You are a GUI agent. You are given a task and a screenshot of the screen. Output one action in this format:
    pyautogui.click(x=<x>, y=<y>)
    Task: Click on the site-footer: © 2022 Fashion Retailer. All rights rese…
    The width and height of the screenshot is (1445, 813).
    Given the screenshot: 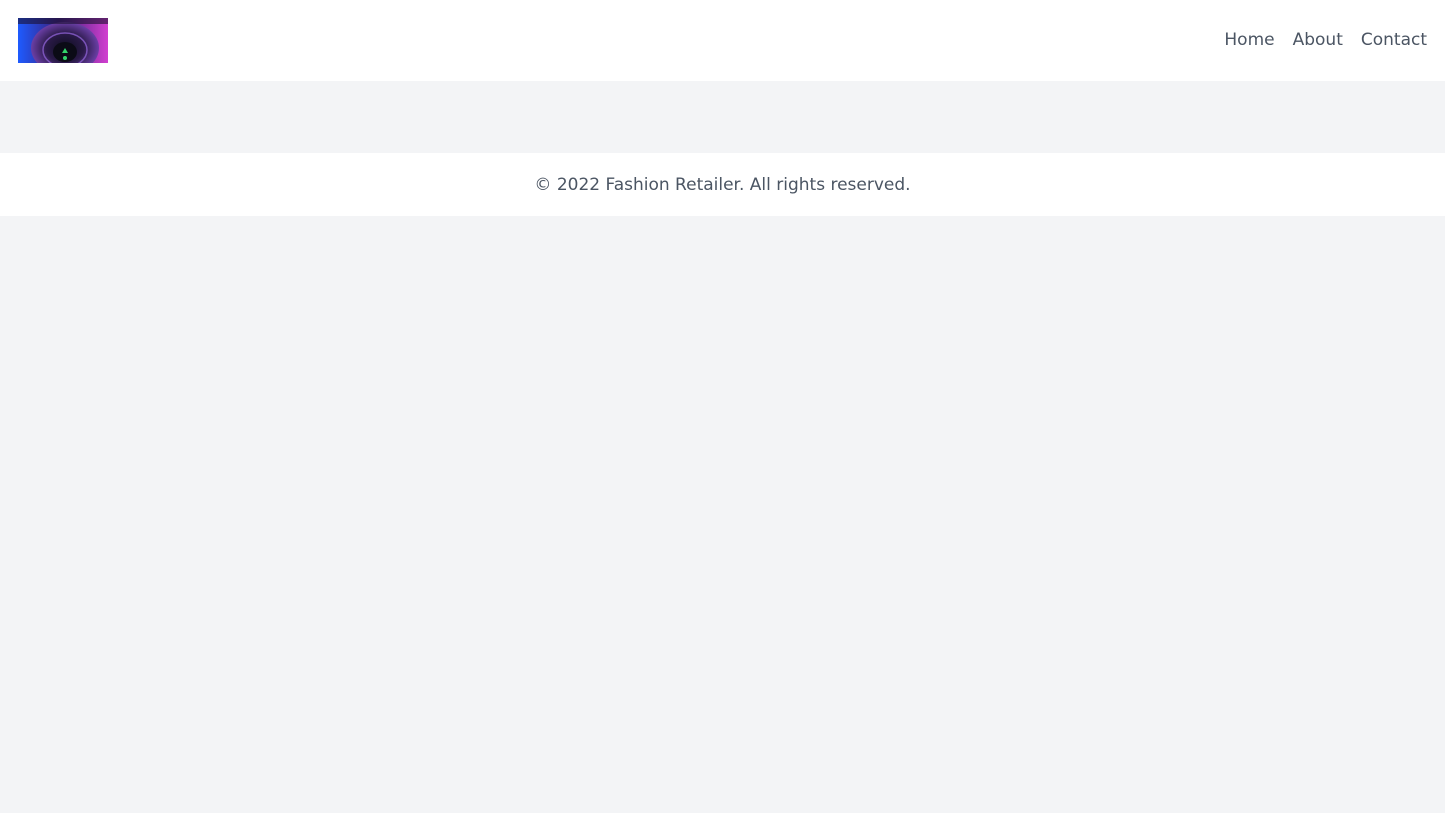 What is the action you would take?
    pyautogui.click(x=722, y=184)
    